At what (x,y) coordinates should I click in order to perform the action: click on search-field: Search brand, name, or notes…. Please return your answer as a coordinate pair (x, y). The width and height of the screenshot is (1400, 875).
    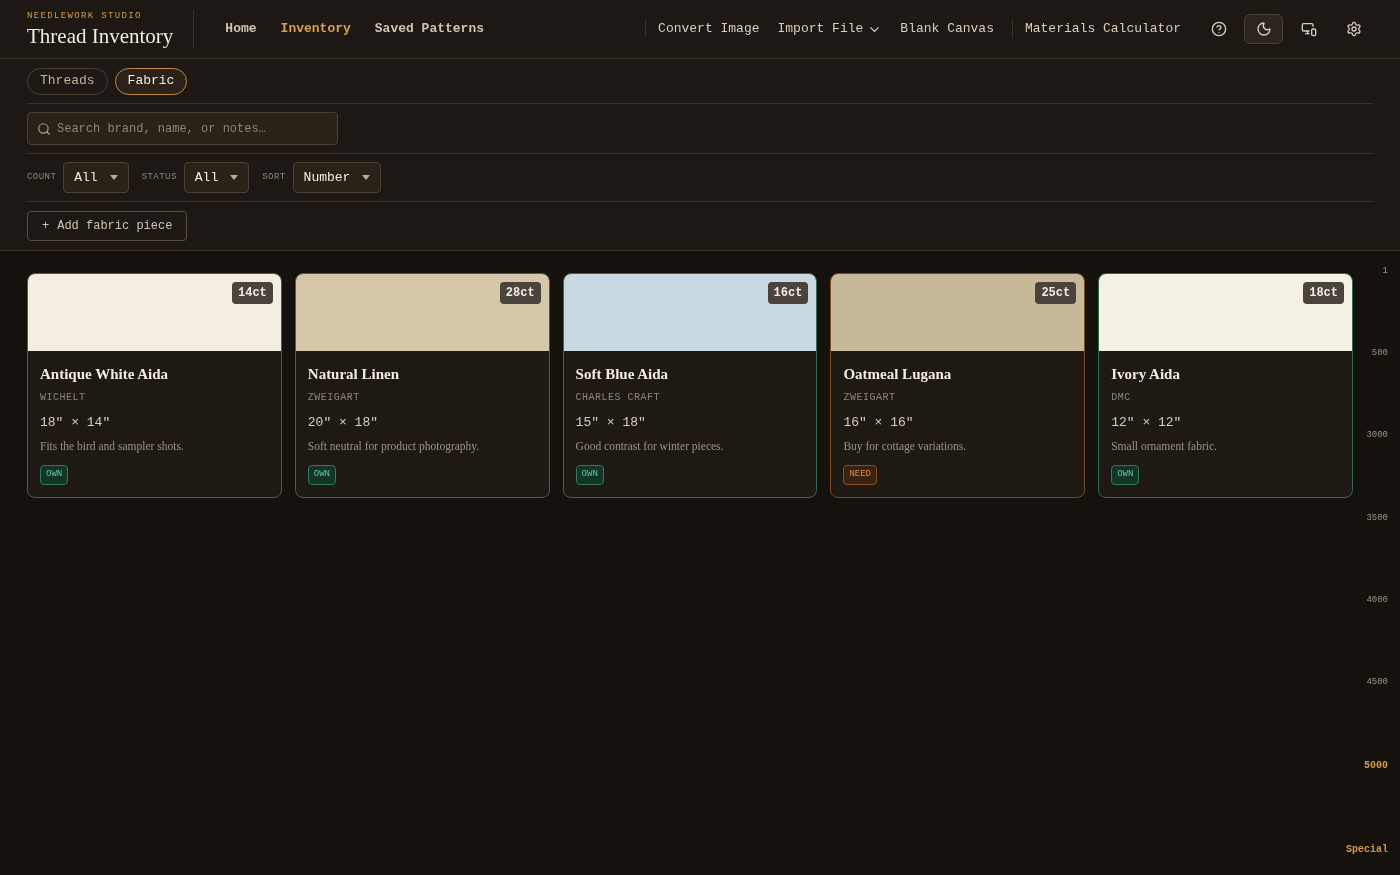
    Looking at the image, I should click on (182, 128).